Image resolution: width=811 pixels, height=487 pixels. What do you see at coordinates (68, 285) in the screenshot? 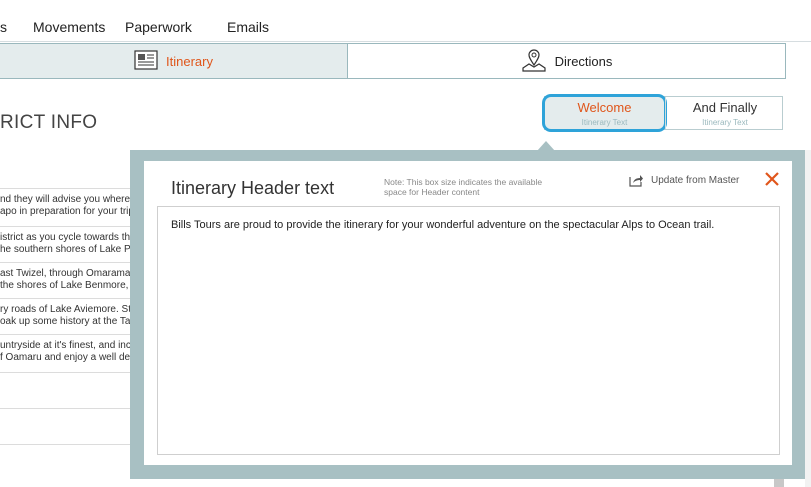
I see `list-item-line: the shores of Lake Benmore, v` at bounding box center [68, 285].